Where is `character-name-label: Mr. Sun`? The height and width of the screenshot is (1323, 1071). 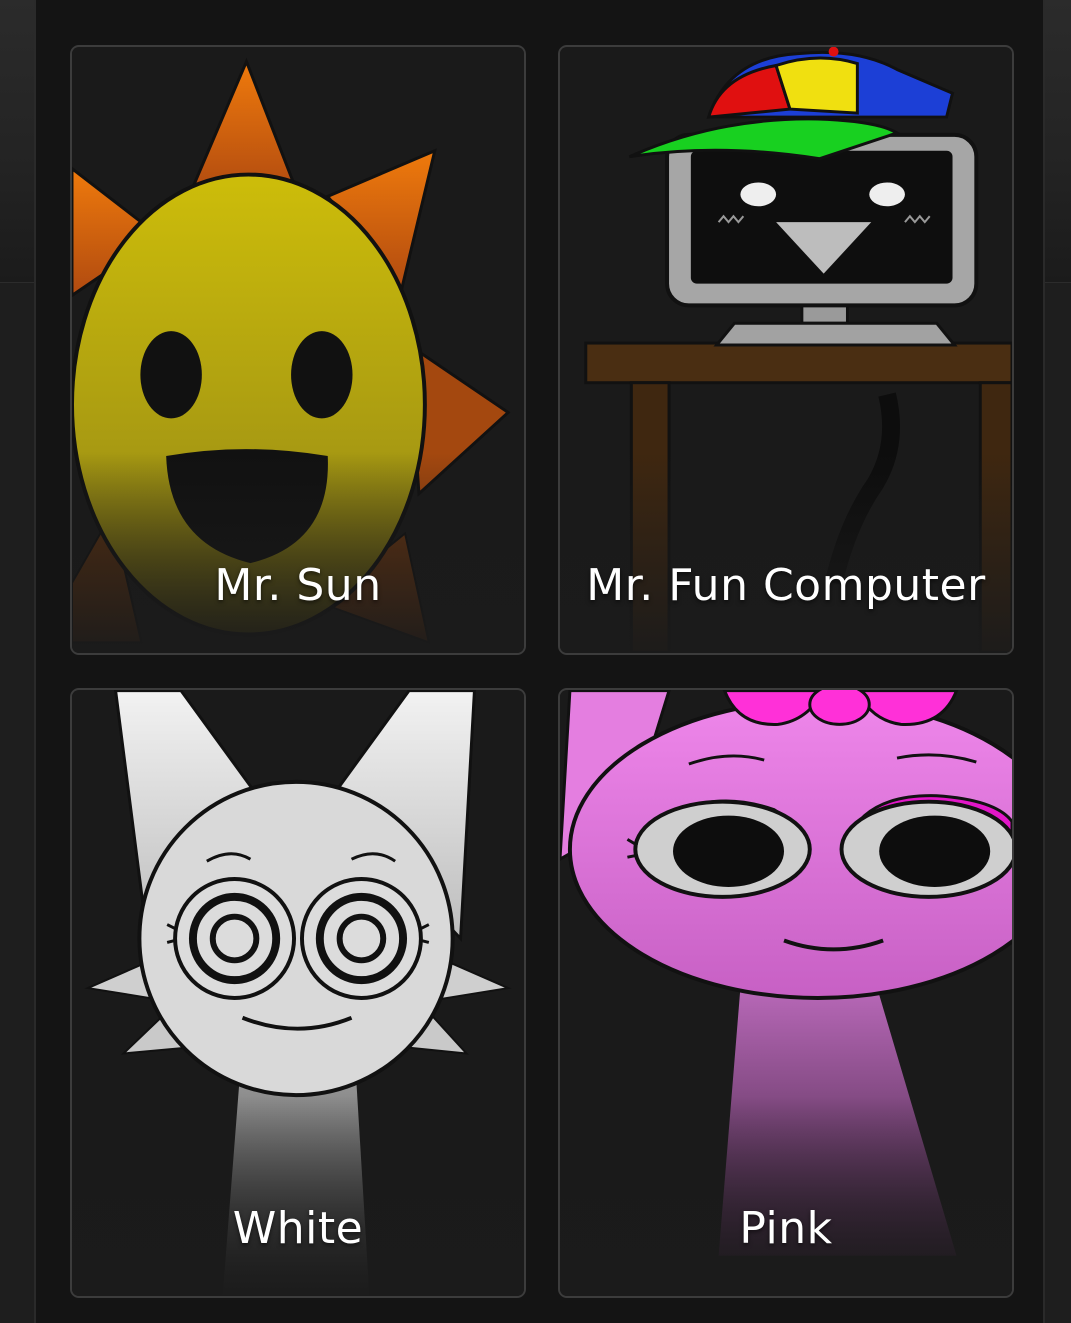
character-name-label: Mr. Sun is located at coordinates (298, 585).